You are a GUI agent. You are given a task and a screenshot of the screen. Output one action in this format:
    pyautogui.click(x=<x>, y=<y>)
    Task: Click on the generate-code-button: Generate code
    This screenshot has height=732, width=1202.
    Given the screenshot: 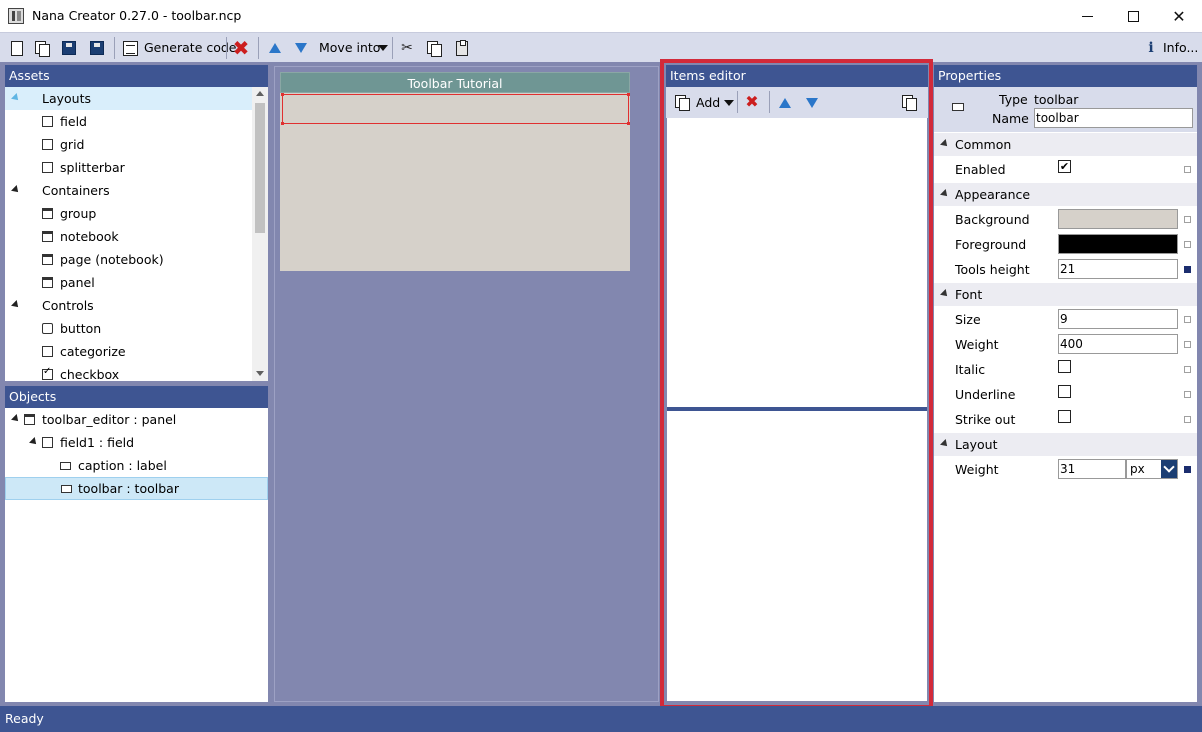 What is the action you would take?
    pyautogui.click(x=190, y=47)
    